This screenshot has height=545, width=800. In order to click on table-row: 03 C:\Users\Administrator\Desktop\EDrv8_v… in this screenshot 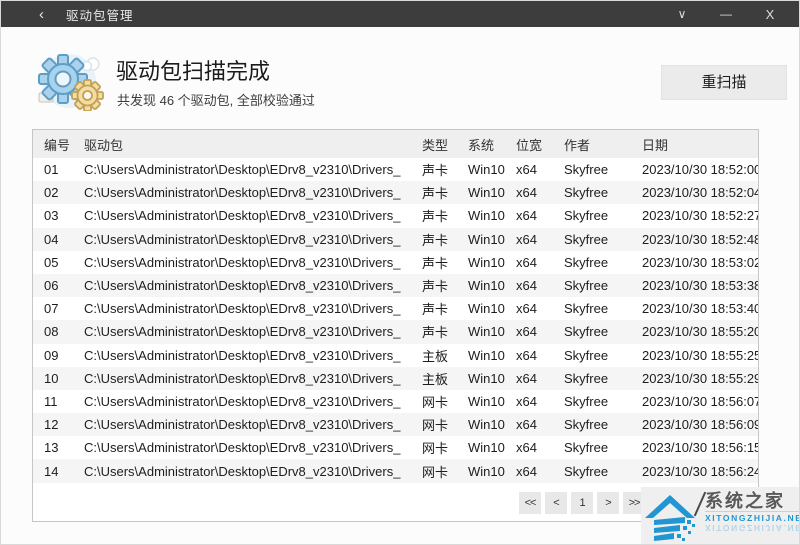, I will do `click(395, 216)`.